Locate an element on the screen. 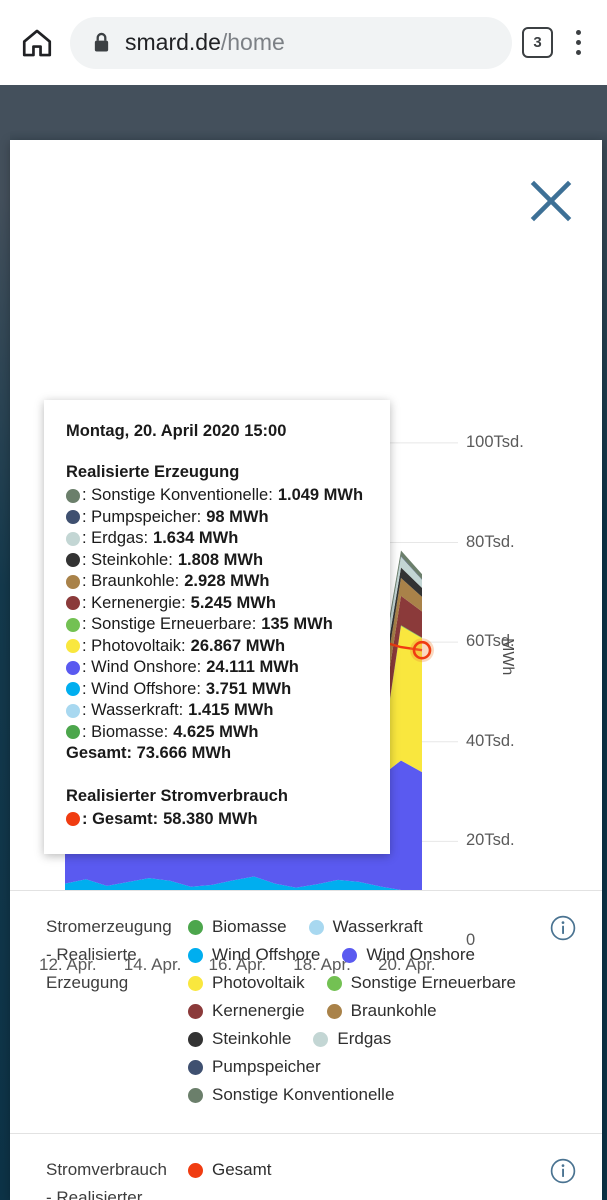 This screenshot has height=1200, width=607. tooltip-generation-row: : Pumpspeicher: 98 MWh is located at coordinates (218, 518).